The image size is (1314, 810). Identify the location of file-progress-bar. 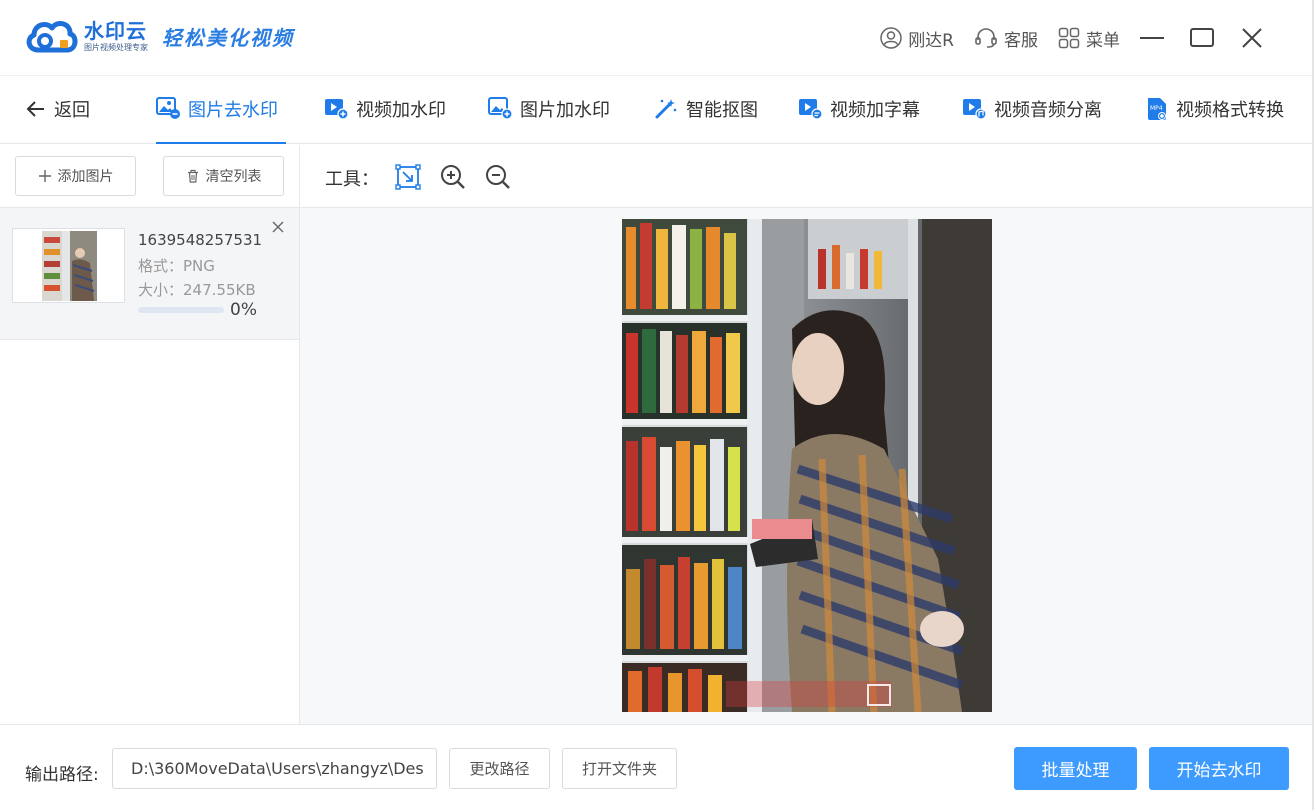
(181, 310).